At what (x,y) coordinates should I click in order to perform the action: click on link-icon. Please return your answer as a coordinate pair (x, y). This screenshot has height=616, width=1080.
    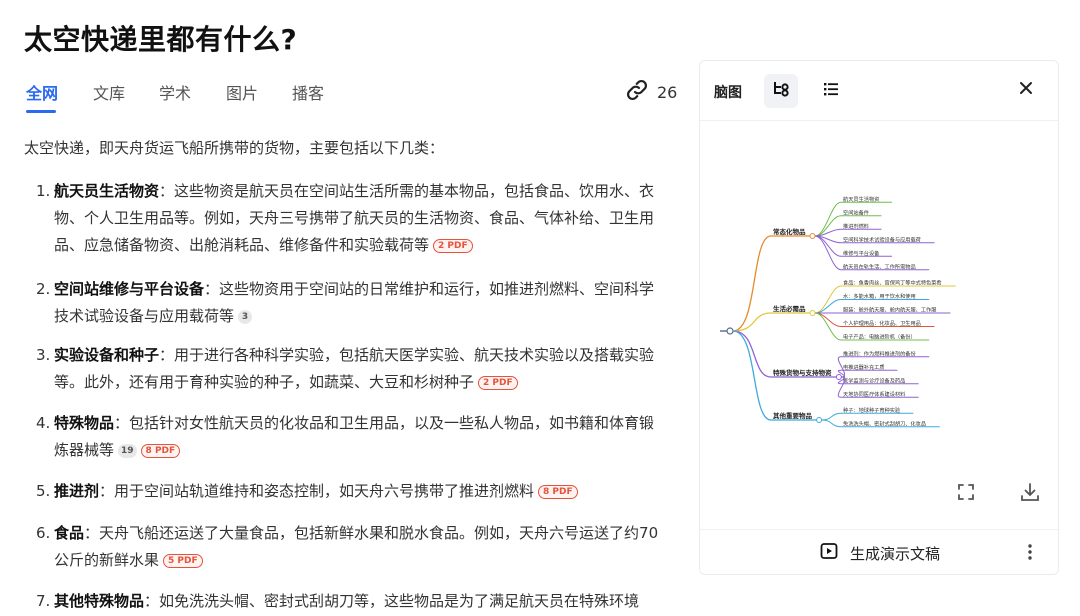
    Looking at the image, I should click on (637, 92).